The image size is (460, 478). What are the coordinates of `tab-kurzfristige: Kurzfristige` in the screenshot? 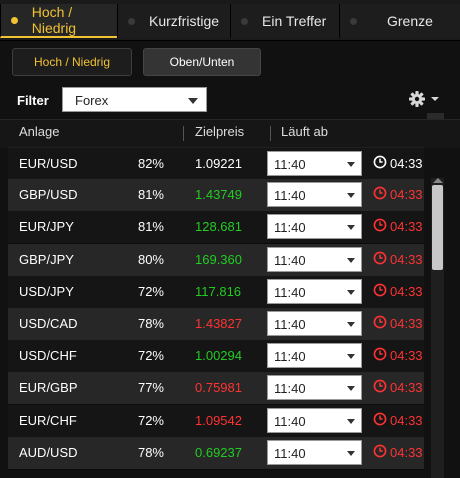 It's located at (173, 21).